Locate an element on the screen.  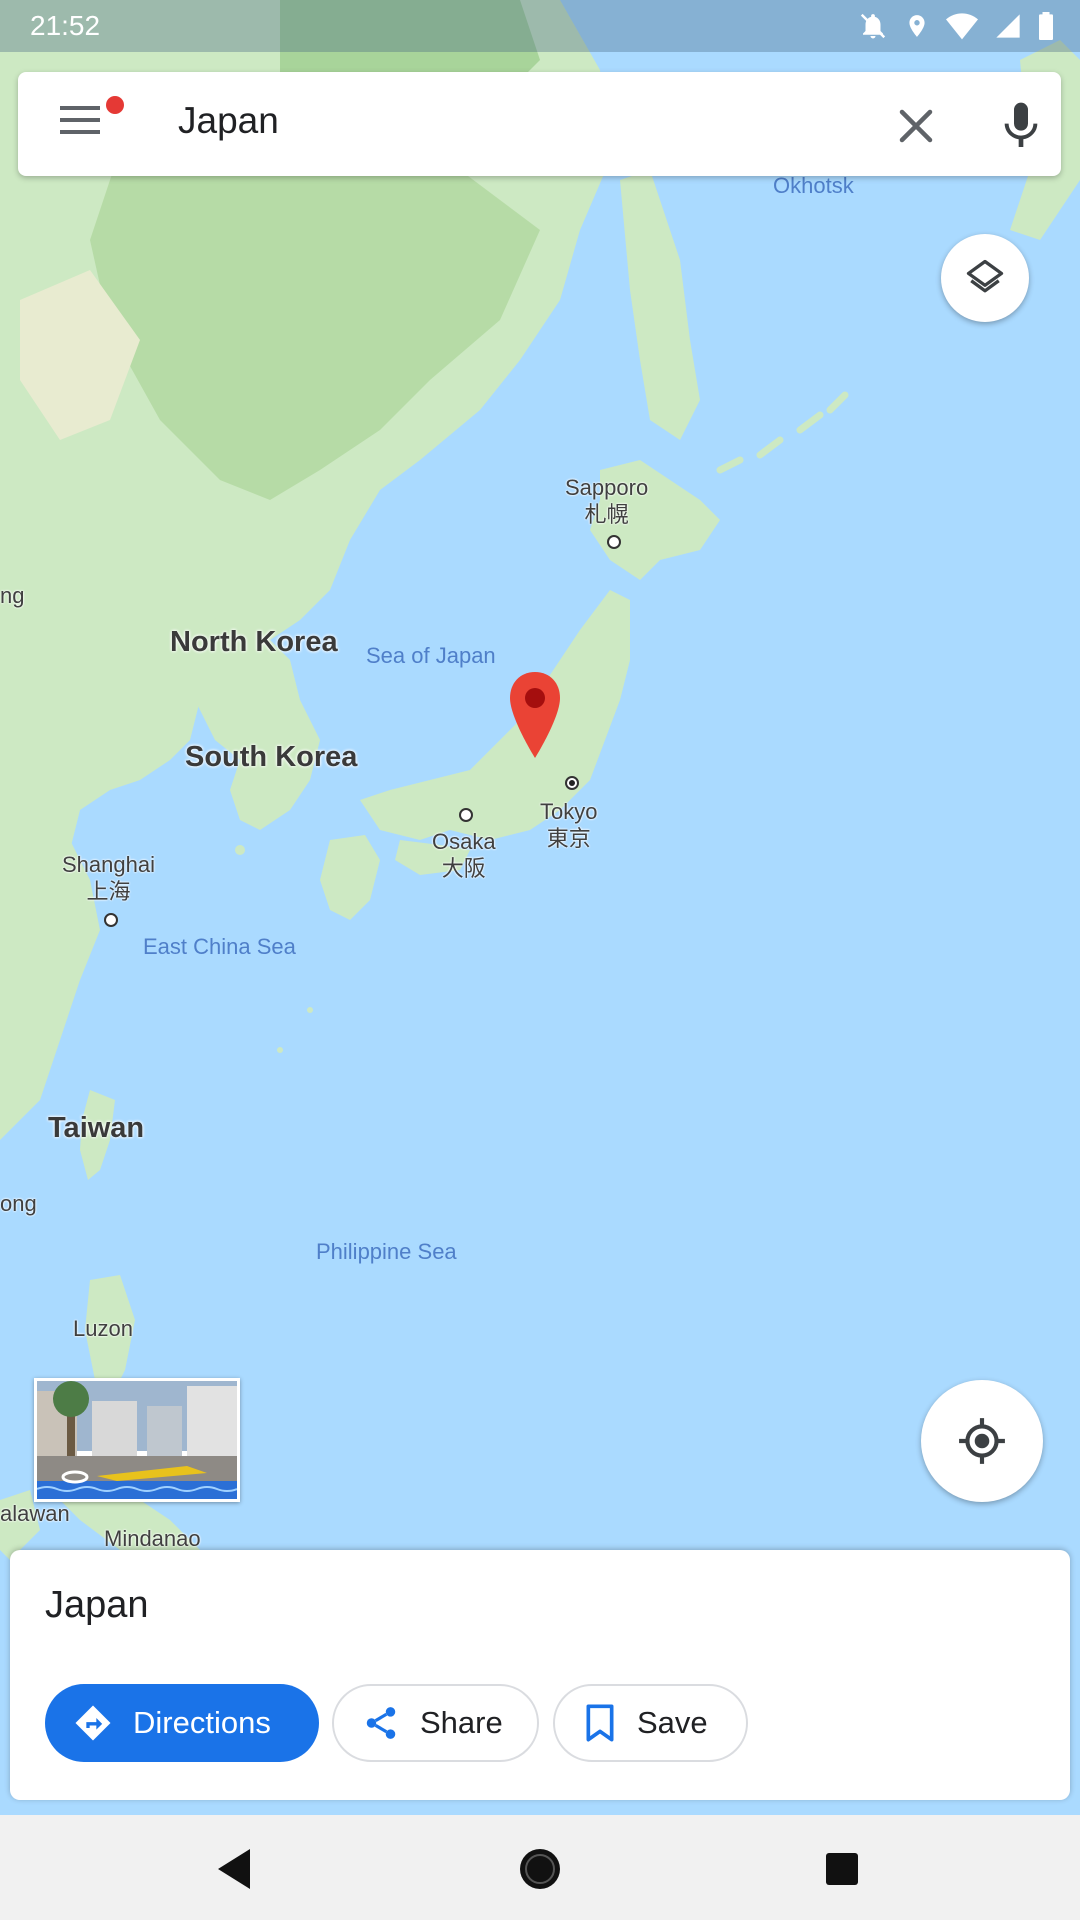
place-title: Japan is located at coordinates (97, 1605).